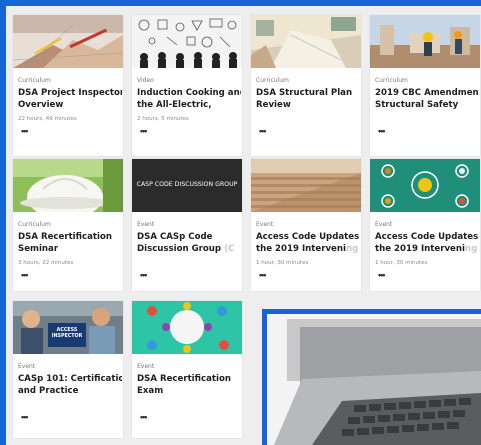 This screenshot has width=481, height=445. Describe the element at coordinates (145, 80) in the screenshot. I see `card-type: Video` at that location.